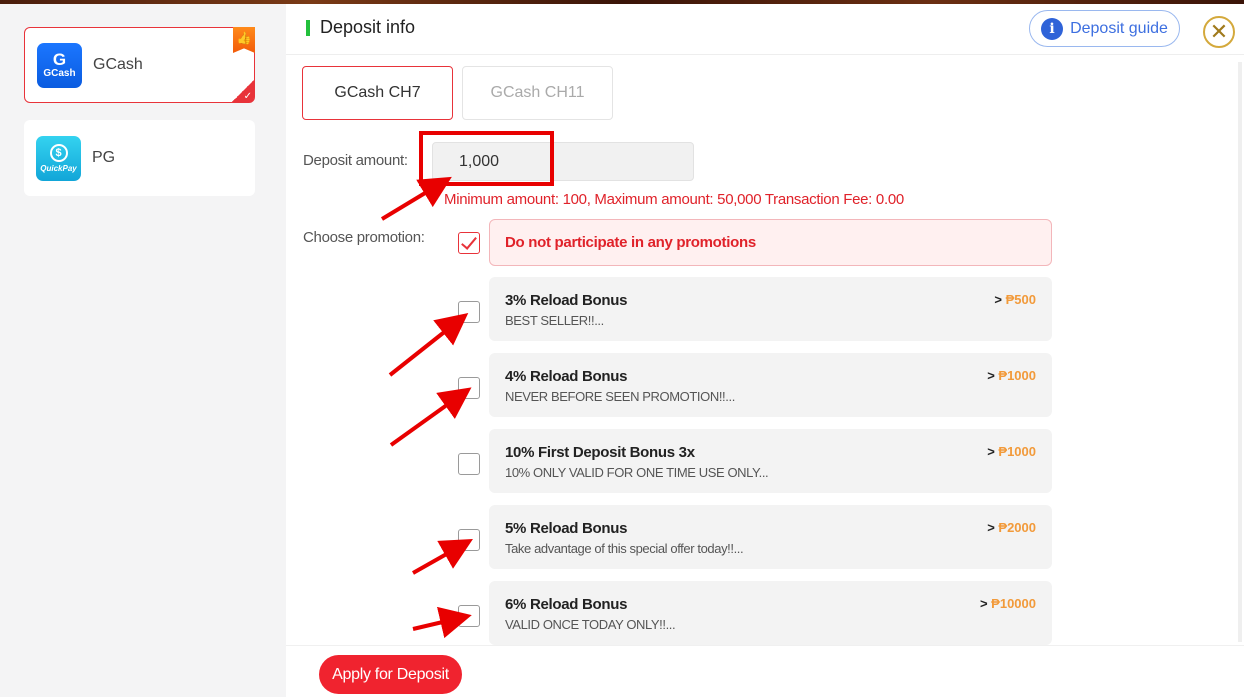 The width and height of the screenshot is (1244, 697). What do you see at coordinates (244, 40) in the screenshot?
I see `thumbs-up-icon: 👍` at bounding box center [244, 40].